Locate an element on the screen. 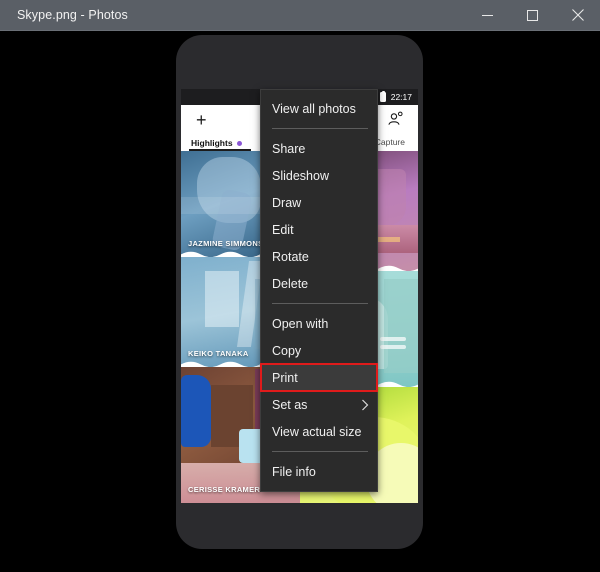  chevron-right-icon is located at coordinates (365, 405).